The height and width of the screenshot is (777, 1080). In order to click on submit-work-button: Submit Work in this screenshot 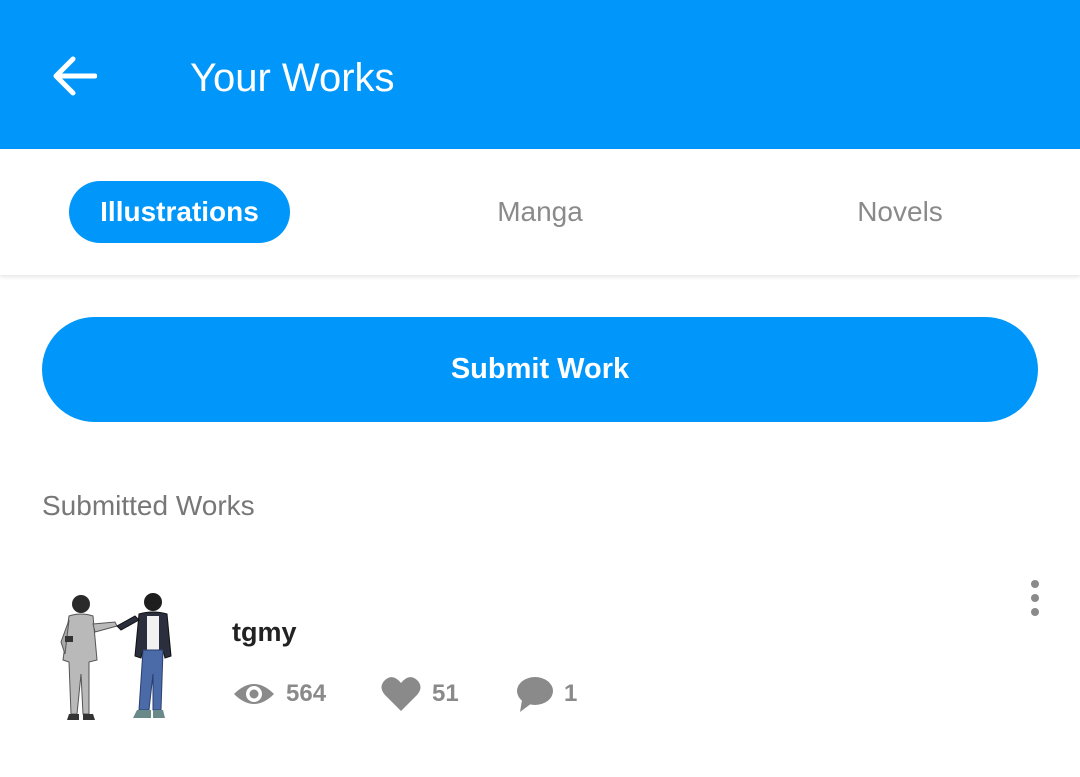, I will do `click(540, 369)`.